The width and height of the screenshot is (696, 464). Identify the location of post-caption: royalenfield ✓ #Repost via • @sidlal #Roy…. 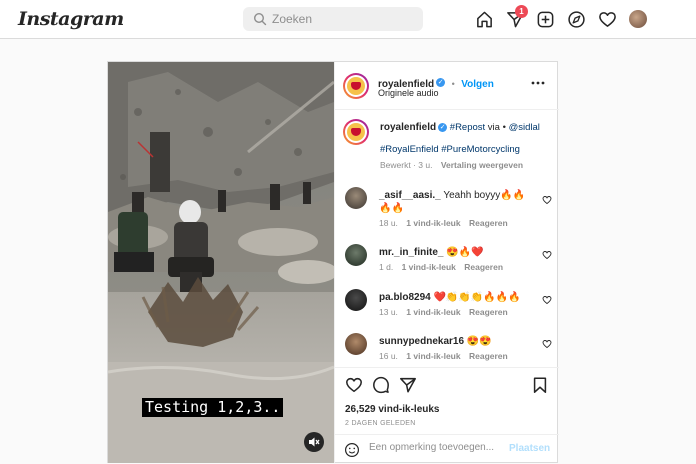
(449, 151).